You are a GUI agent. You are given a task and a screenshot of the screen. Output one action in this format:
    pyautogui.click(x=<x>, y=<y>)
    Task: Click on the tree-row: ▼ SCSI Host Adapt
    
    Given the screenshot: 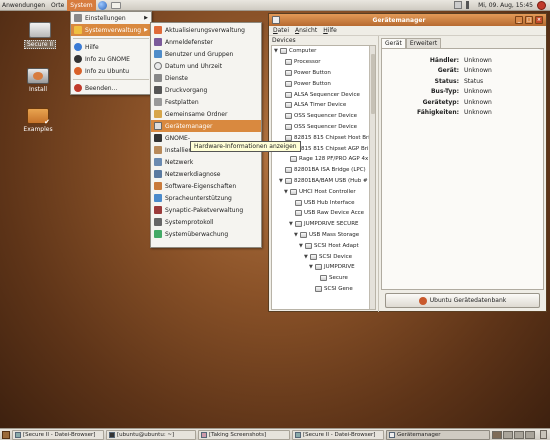 What is the action you would take?
    pyautogui.click(x=323, y=245)
    